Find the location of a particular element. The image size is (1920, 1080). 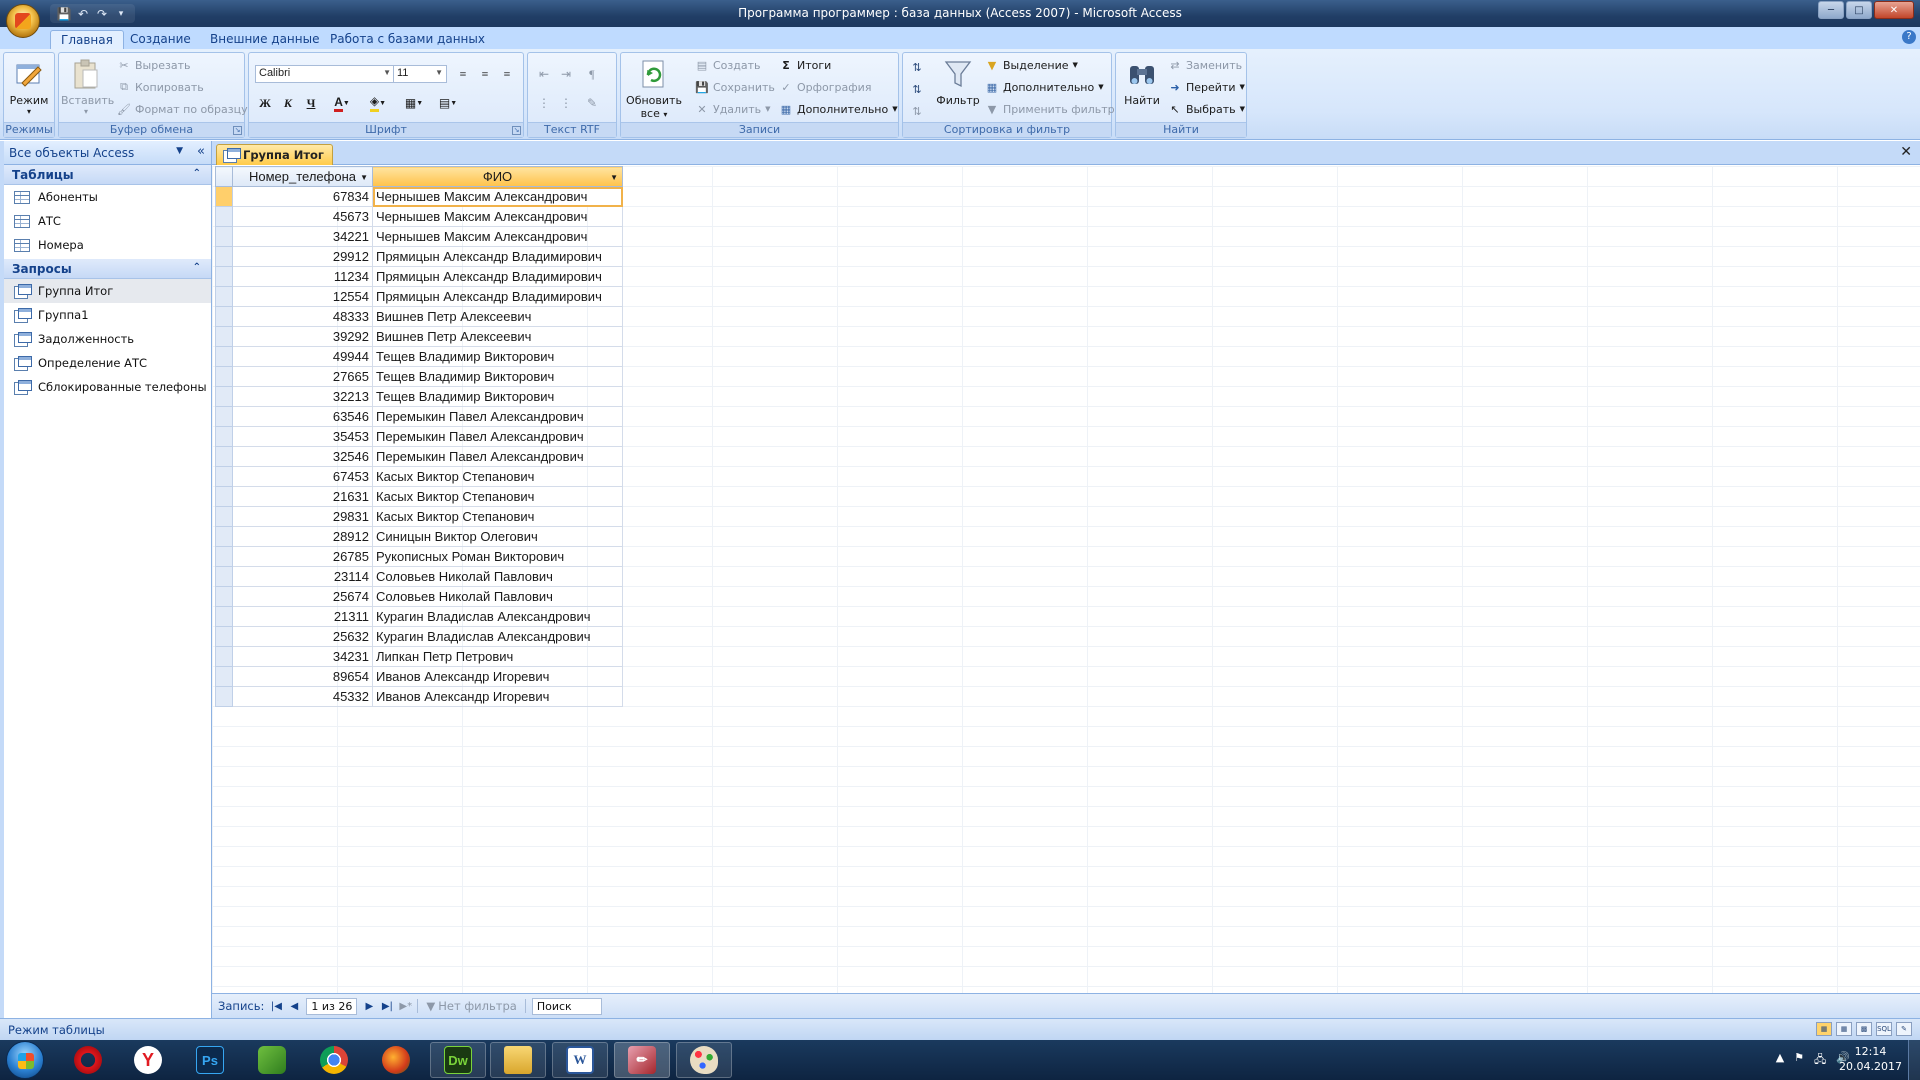

column-header-phone: Номер_телефона ▼ is located at coordinates (302, 176).